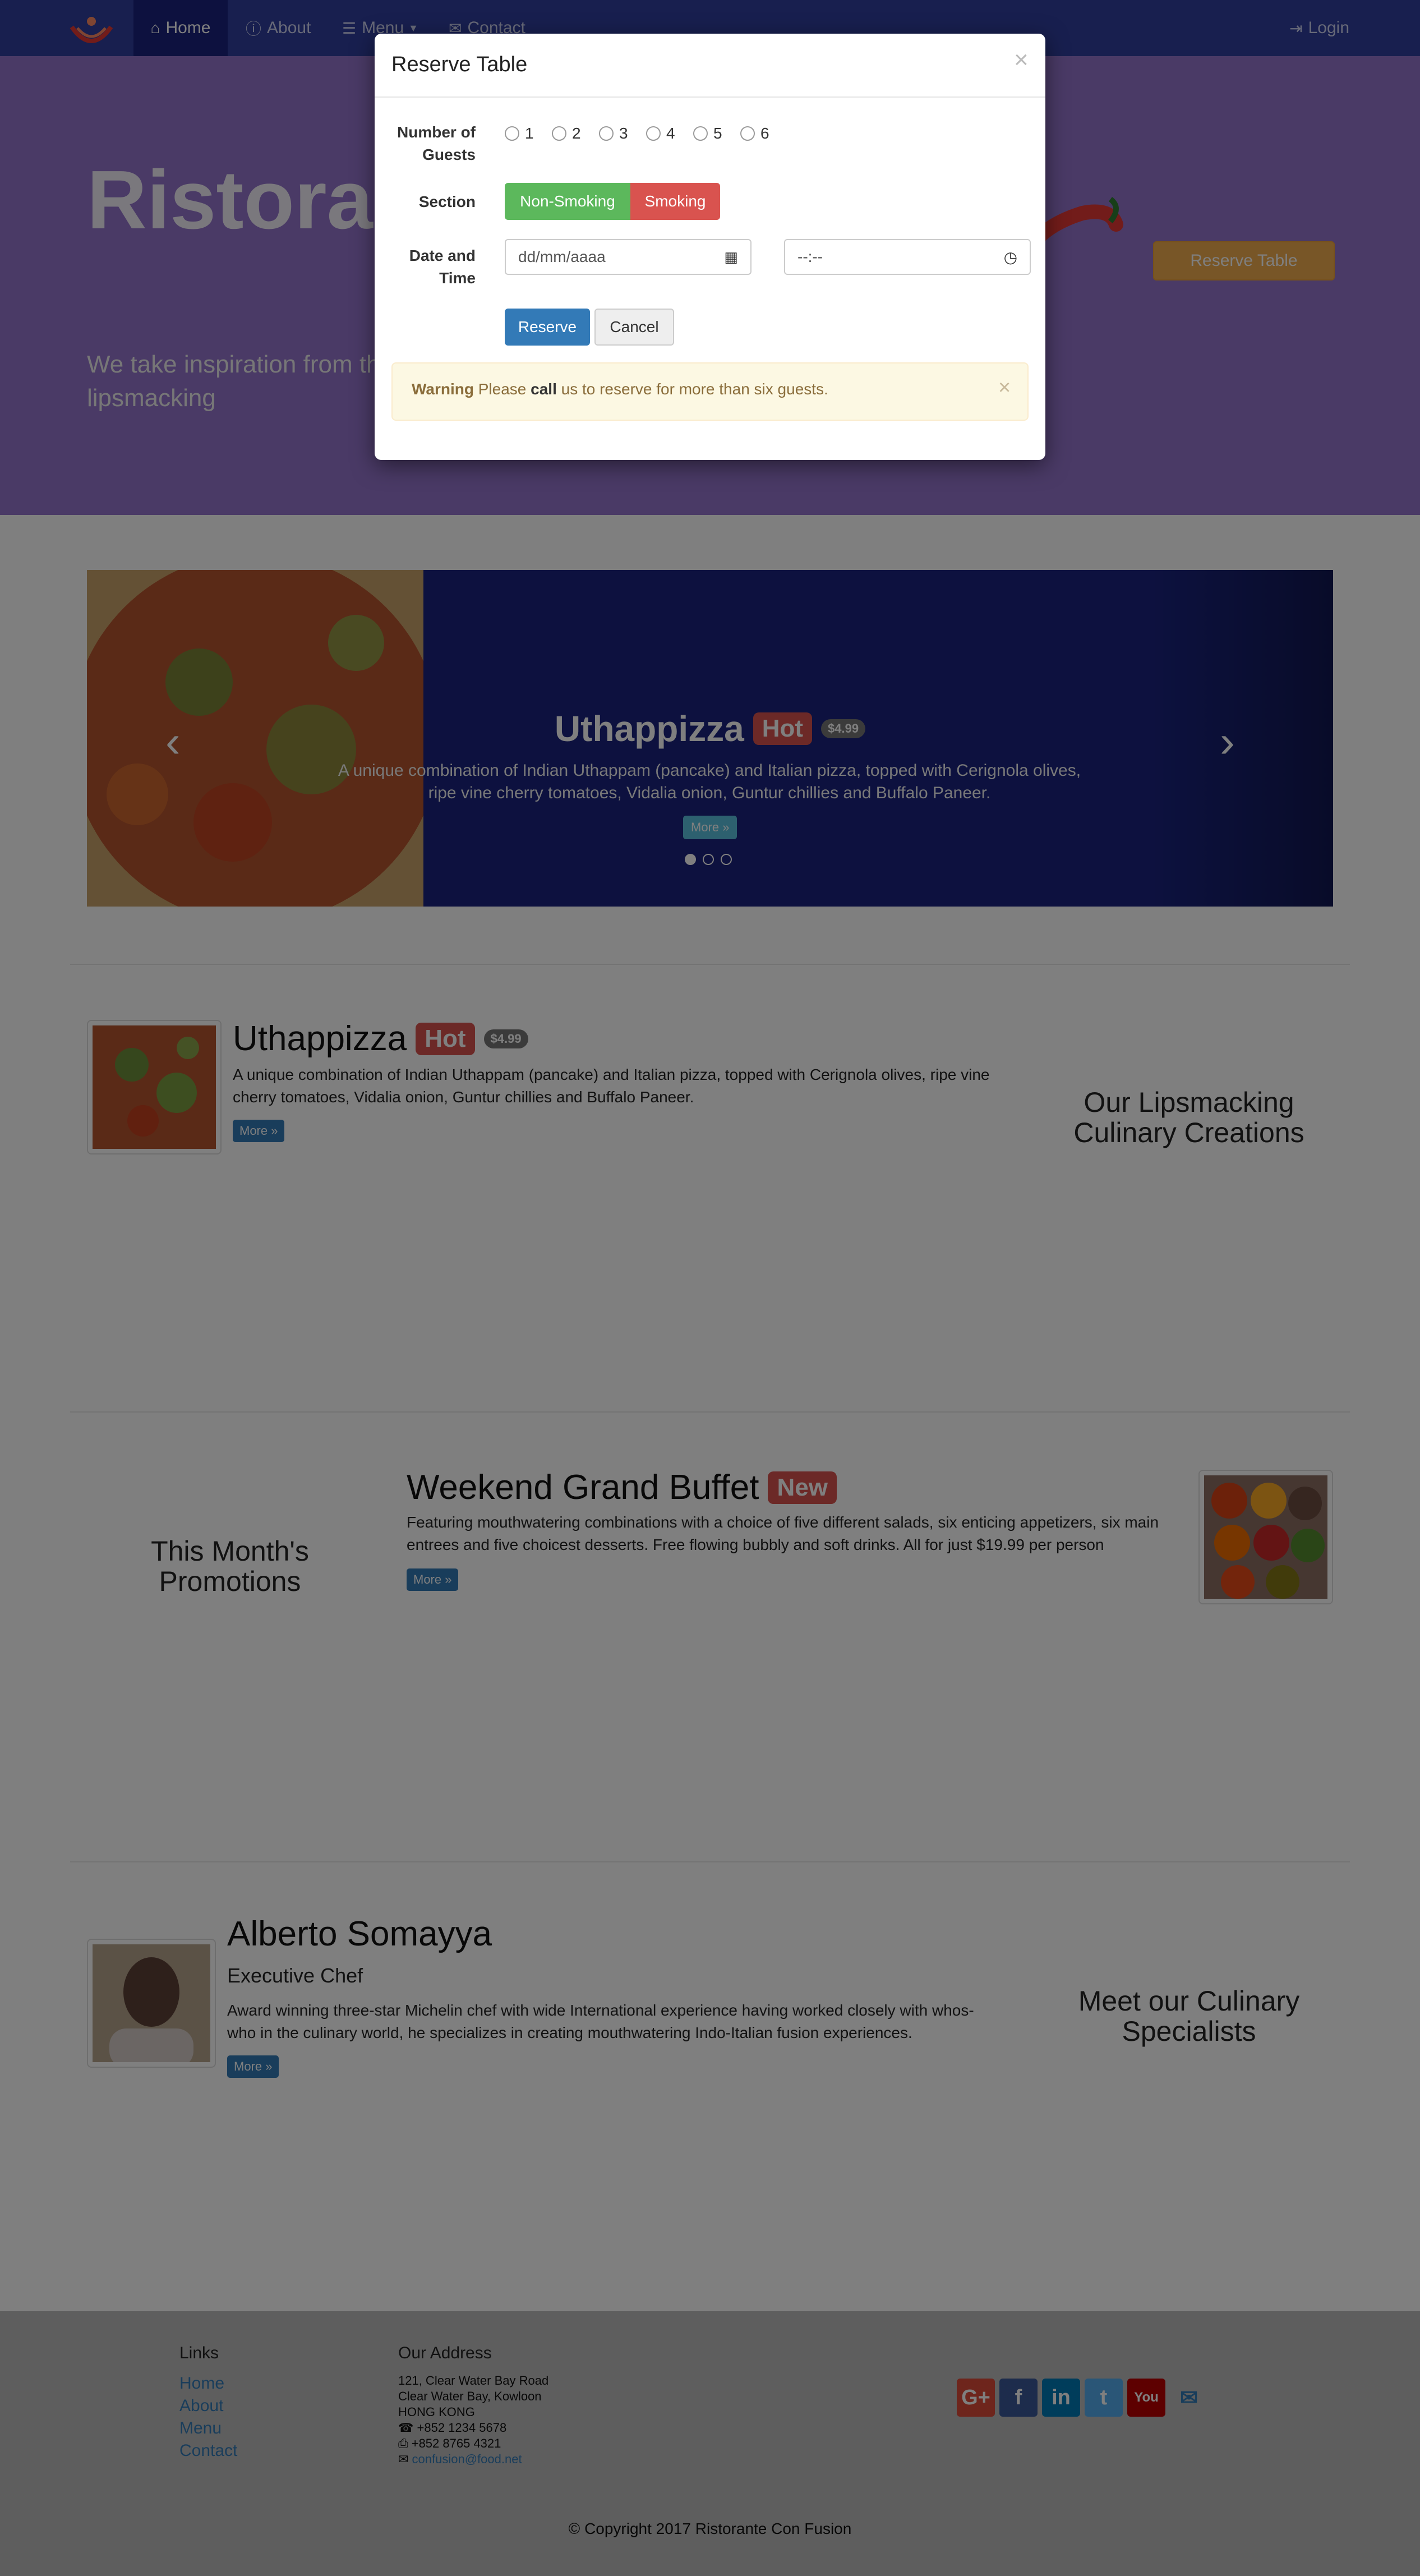 This screenshot has height=2576, width=1420. I want to click on time-placeholder: --:--, so click(810, 256).